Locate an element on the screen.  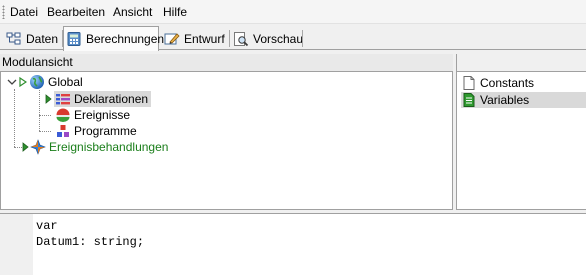
tab-daten-label: Daten is located at coordinates (42, 39).